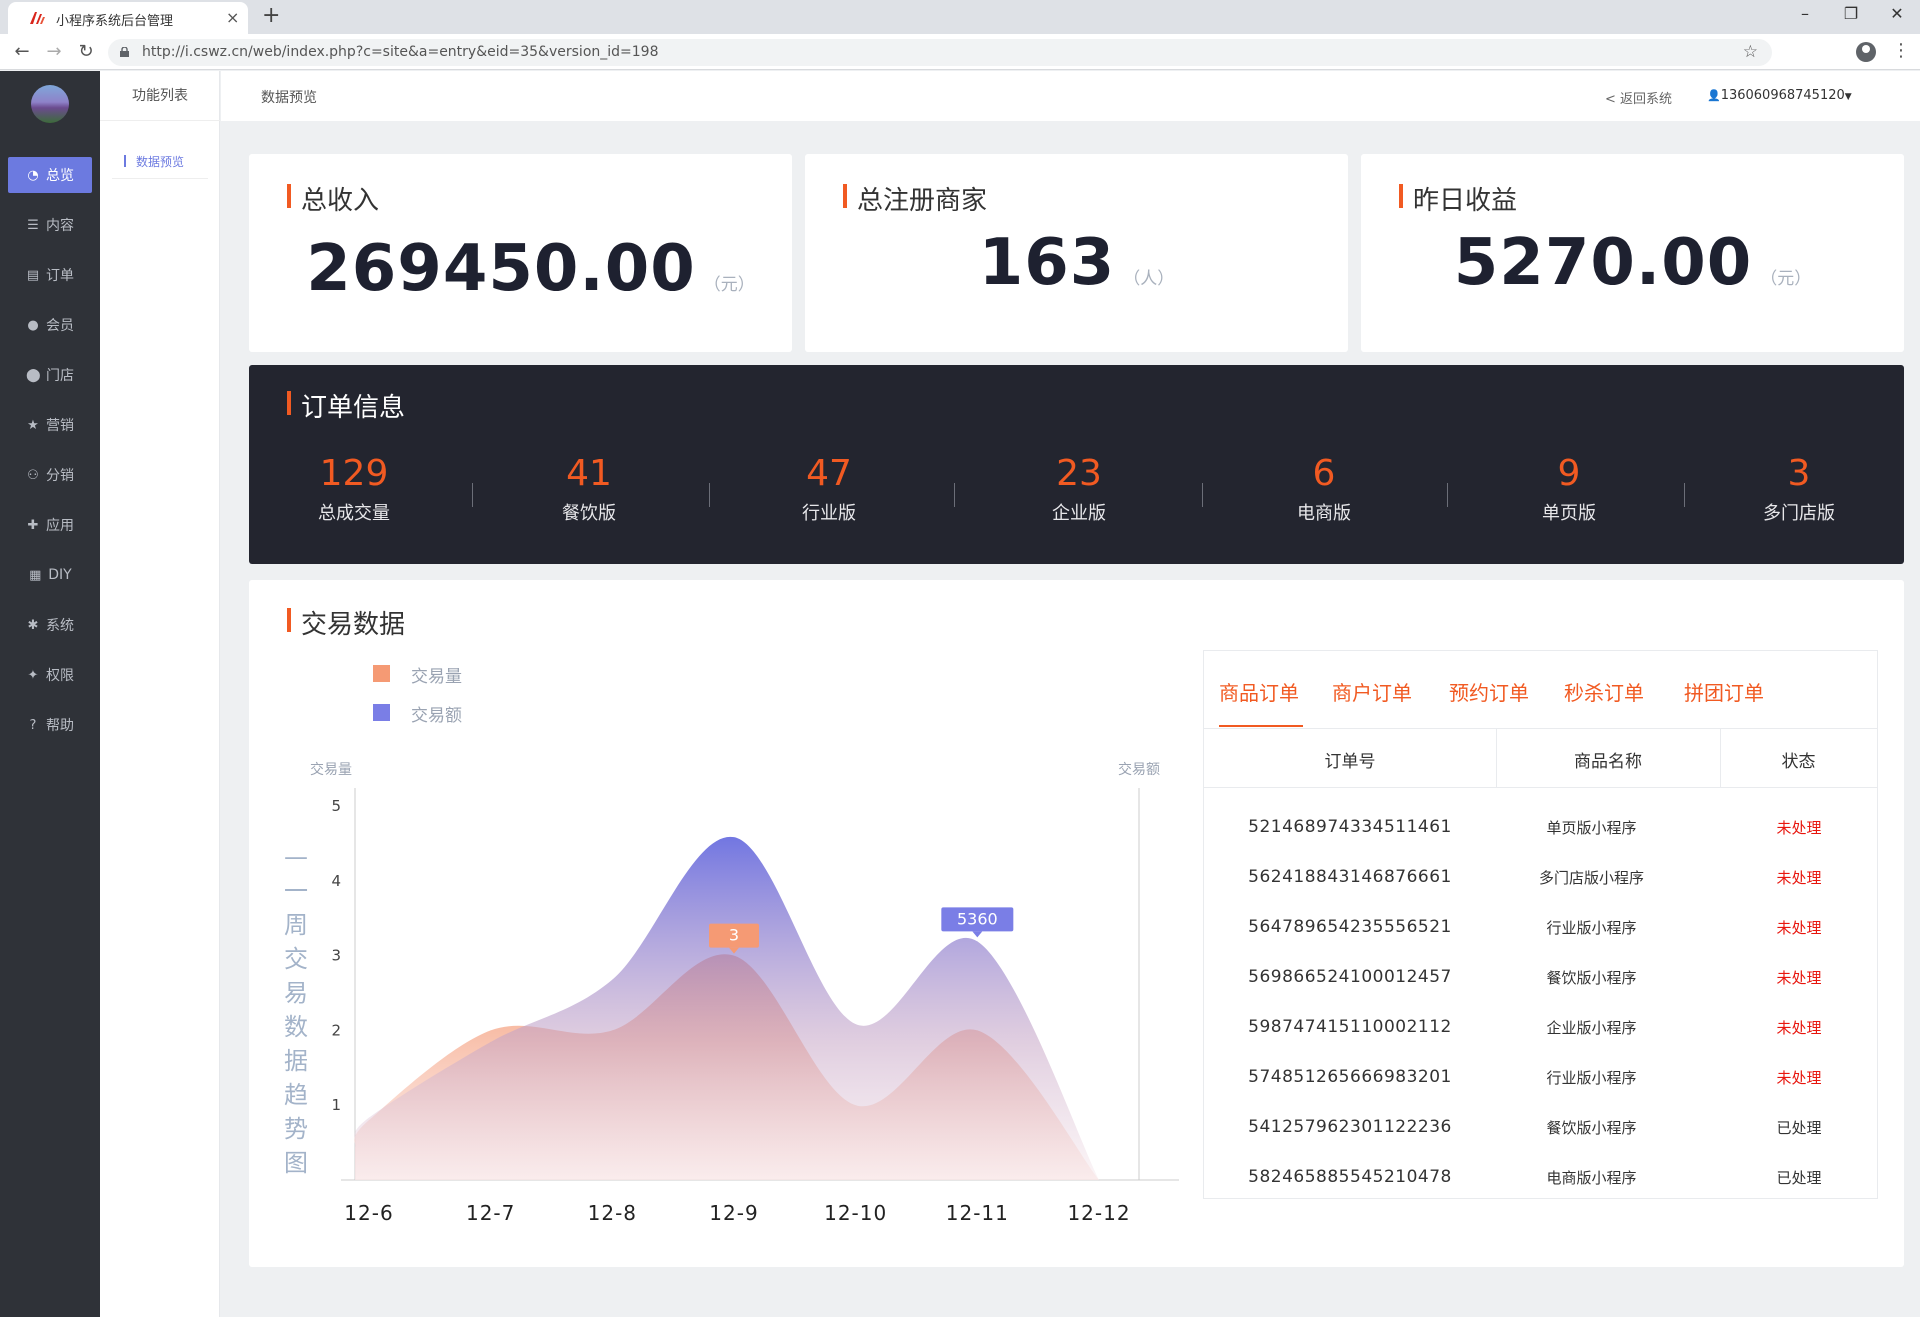 This screenshot has height=1317, width=1920. I want to click on order-stat-2: 47 行业版, so click(829, 489).